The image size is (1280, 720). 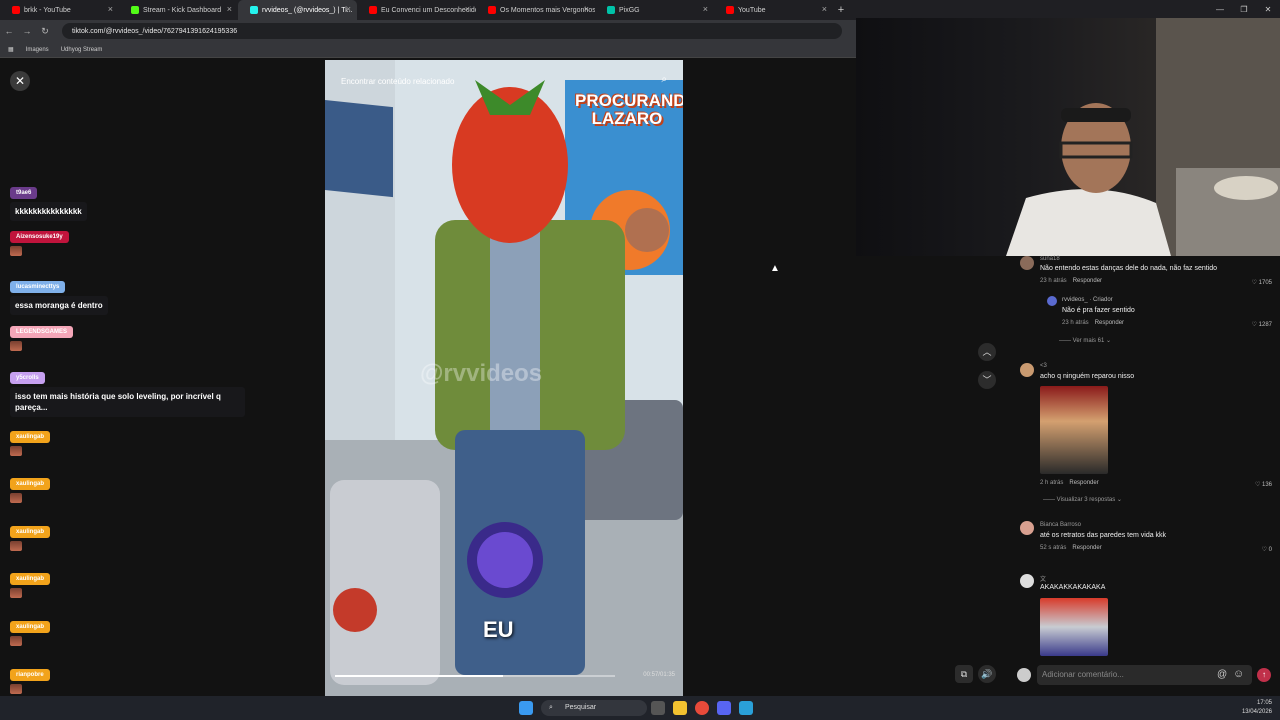 What do you see at coordinates (1265, 325) in the screenshot?
I see `like-count-value: 1287` at bounding box center [1265, 325].